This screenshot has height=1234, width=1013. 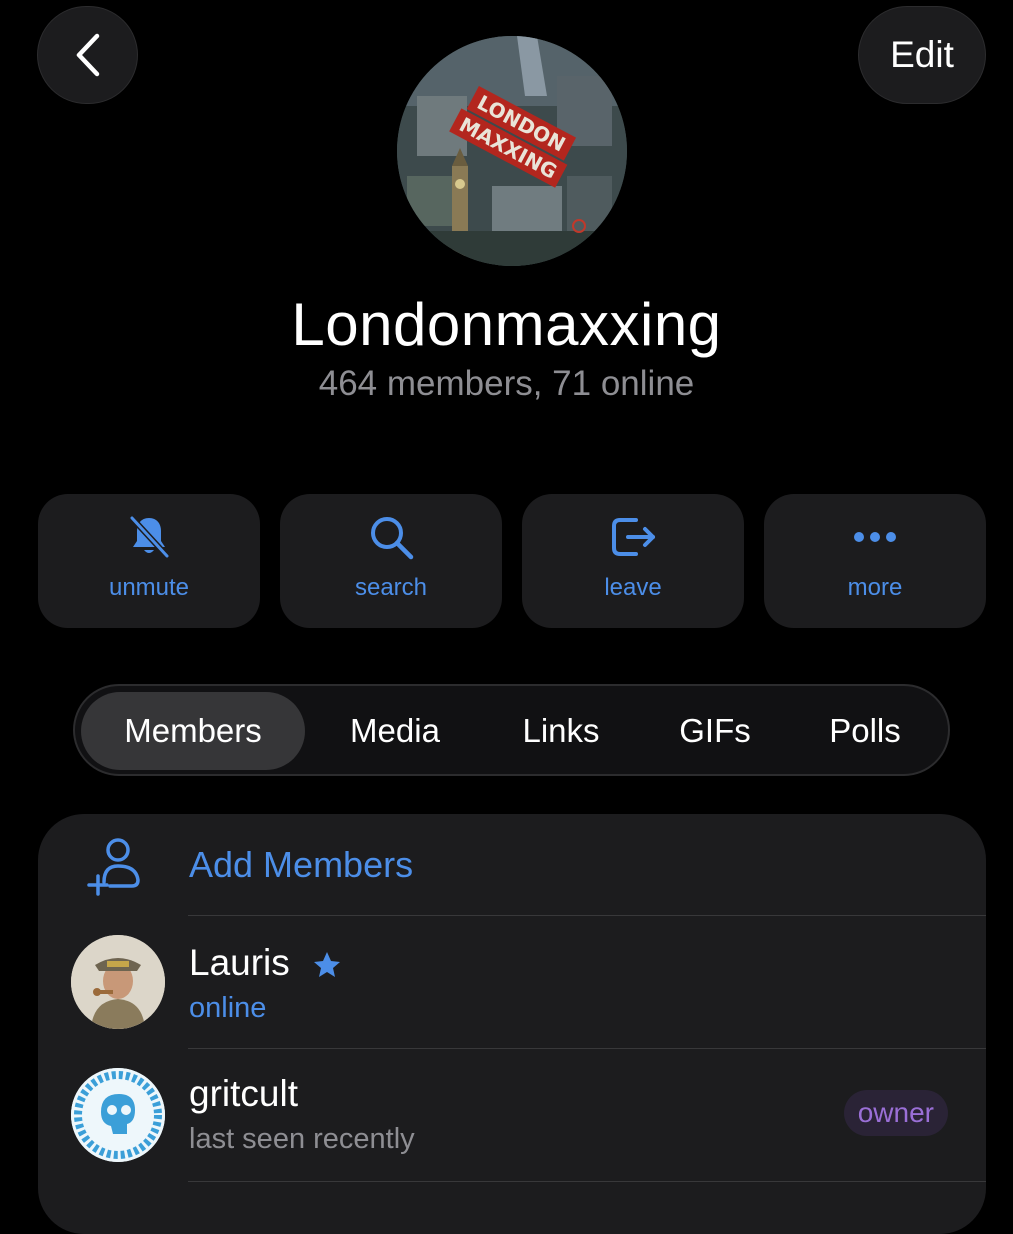 What do you see at coordinates (149, 537) in the screenshot?
I see `bell-slash-icon` at bounding box center [149, 537].